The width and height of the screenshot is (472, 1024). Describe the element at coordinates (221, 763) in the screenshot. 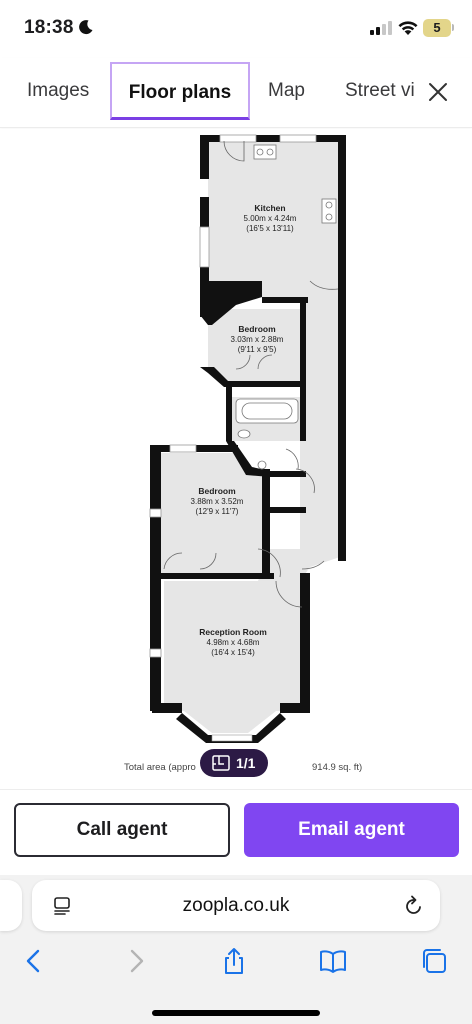

I see `floorplan-icon` at that location.